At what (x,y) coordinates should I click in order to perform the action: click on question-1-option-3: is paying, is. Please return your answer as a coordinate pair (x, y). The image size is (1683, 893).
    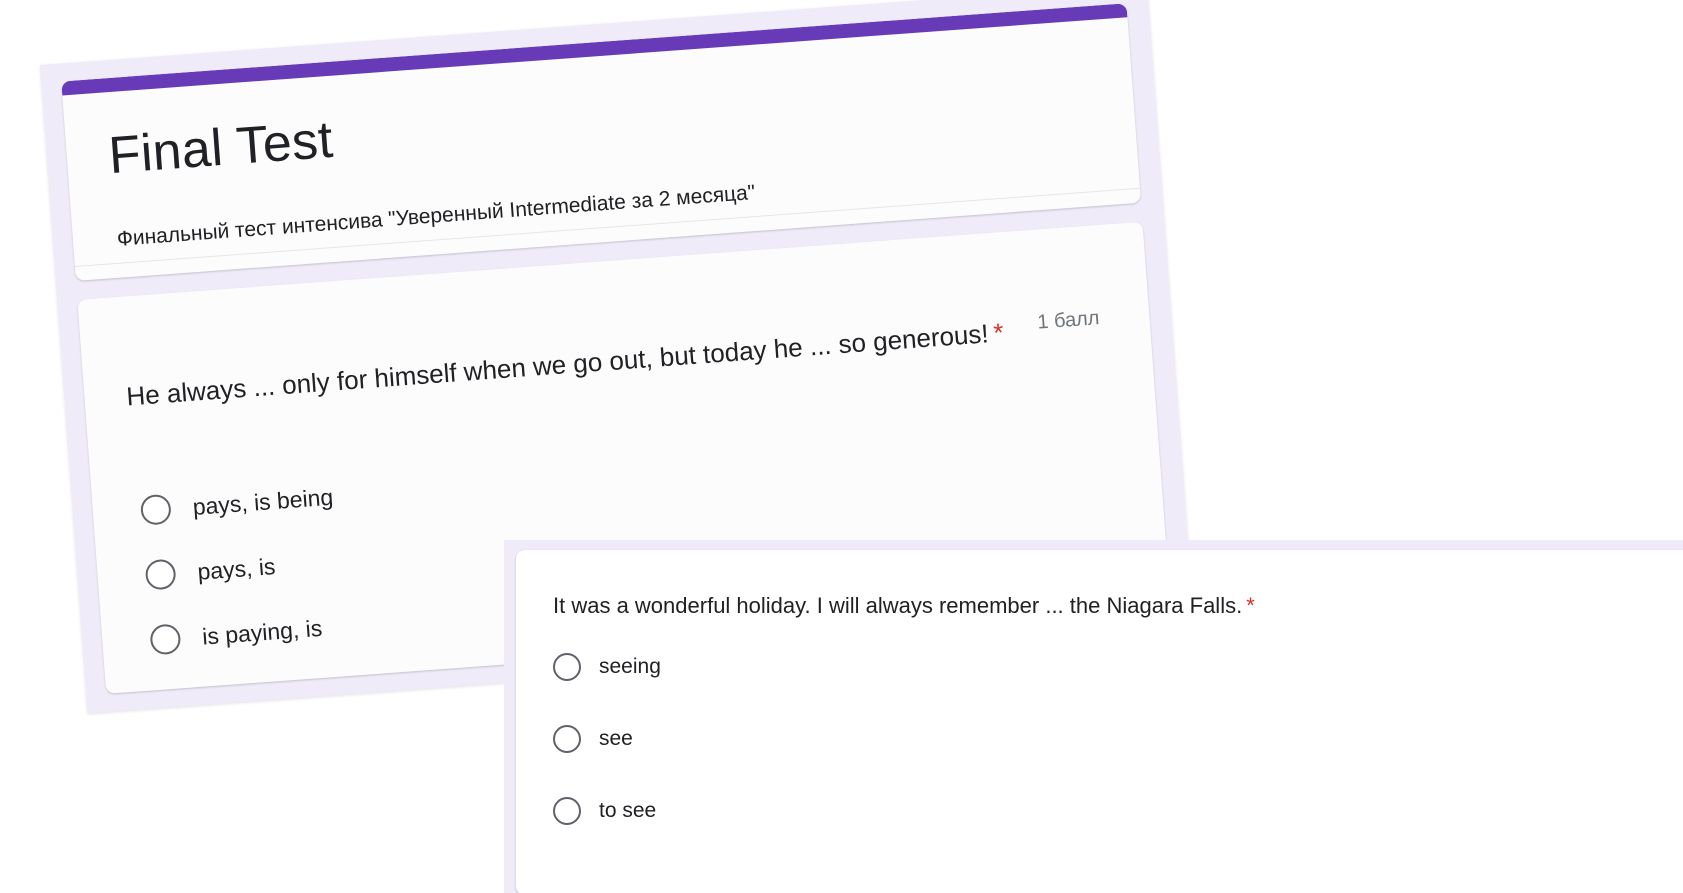
    Looking at the image, I should click on (236, 634).